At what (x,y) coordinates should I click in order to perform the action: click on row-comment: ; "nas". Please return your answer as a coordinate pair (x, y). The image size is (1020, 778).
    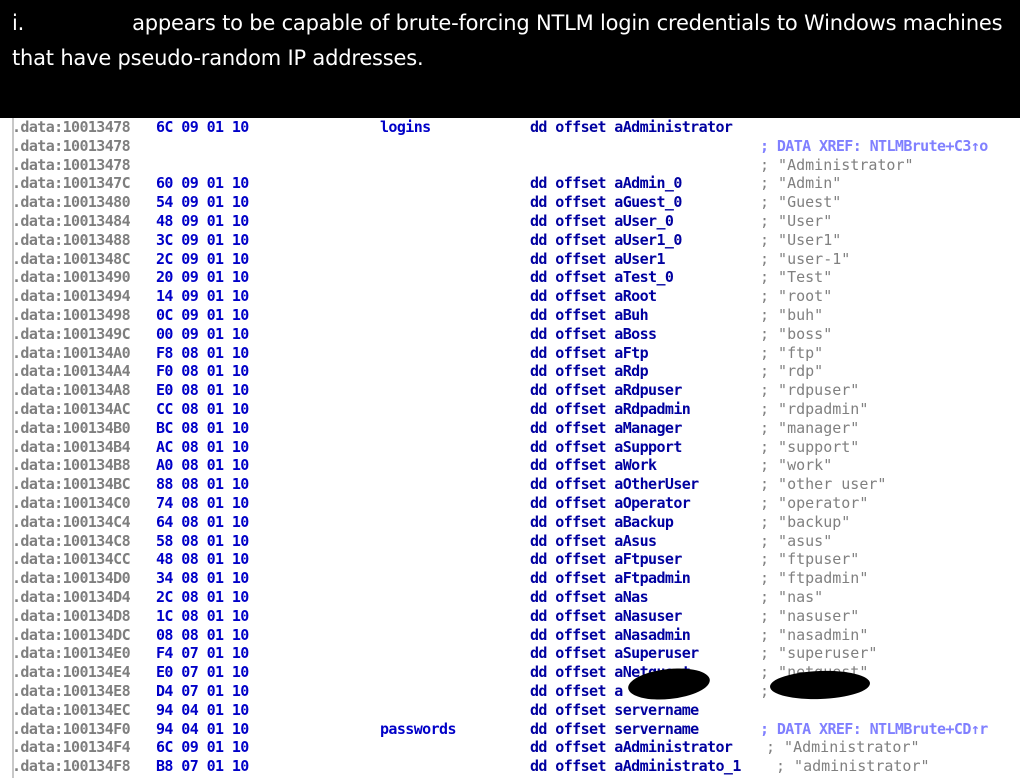
    Looking at the image, I should click on (792, 597).